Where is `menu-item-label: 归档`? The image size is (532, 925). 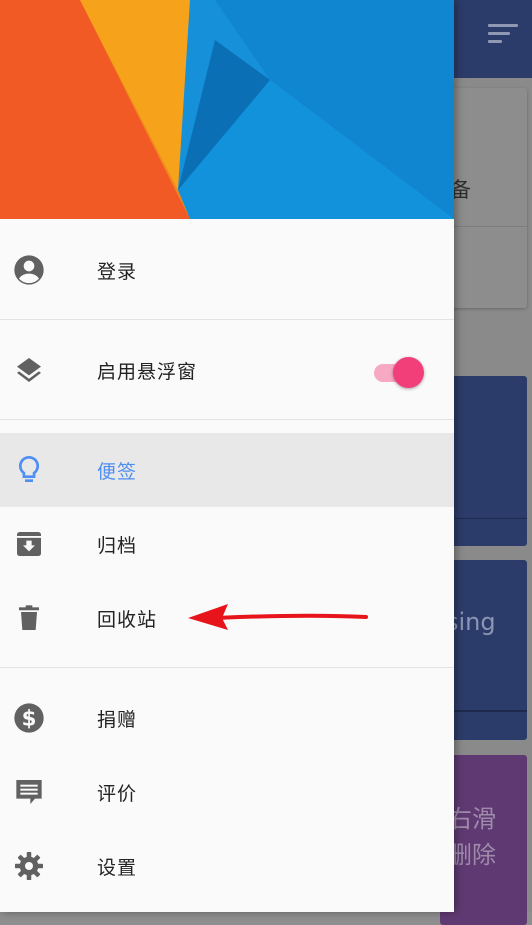 menu-item-label: 归档 is located at coordinates (117, 545).